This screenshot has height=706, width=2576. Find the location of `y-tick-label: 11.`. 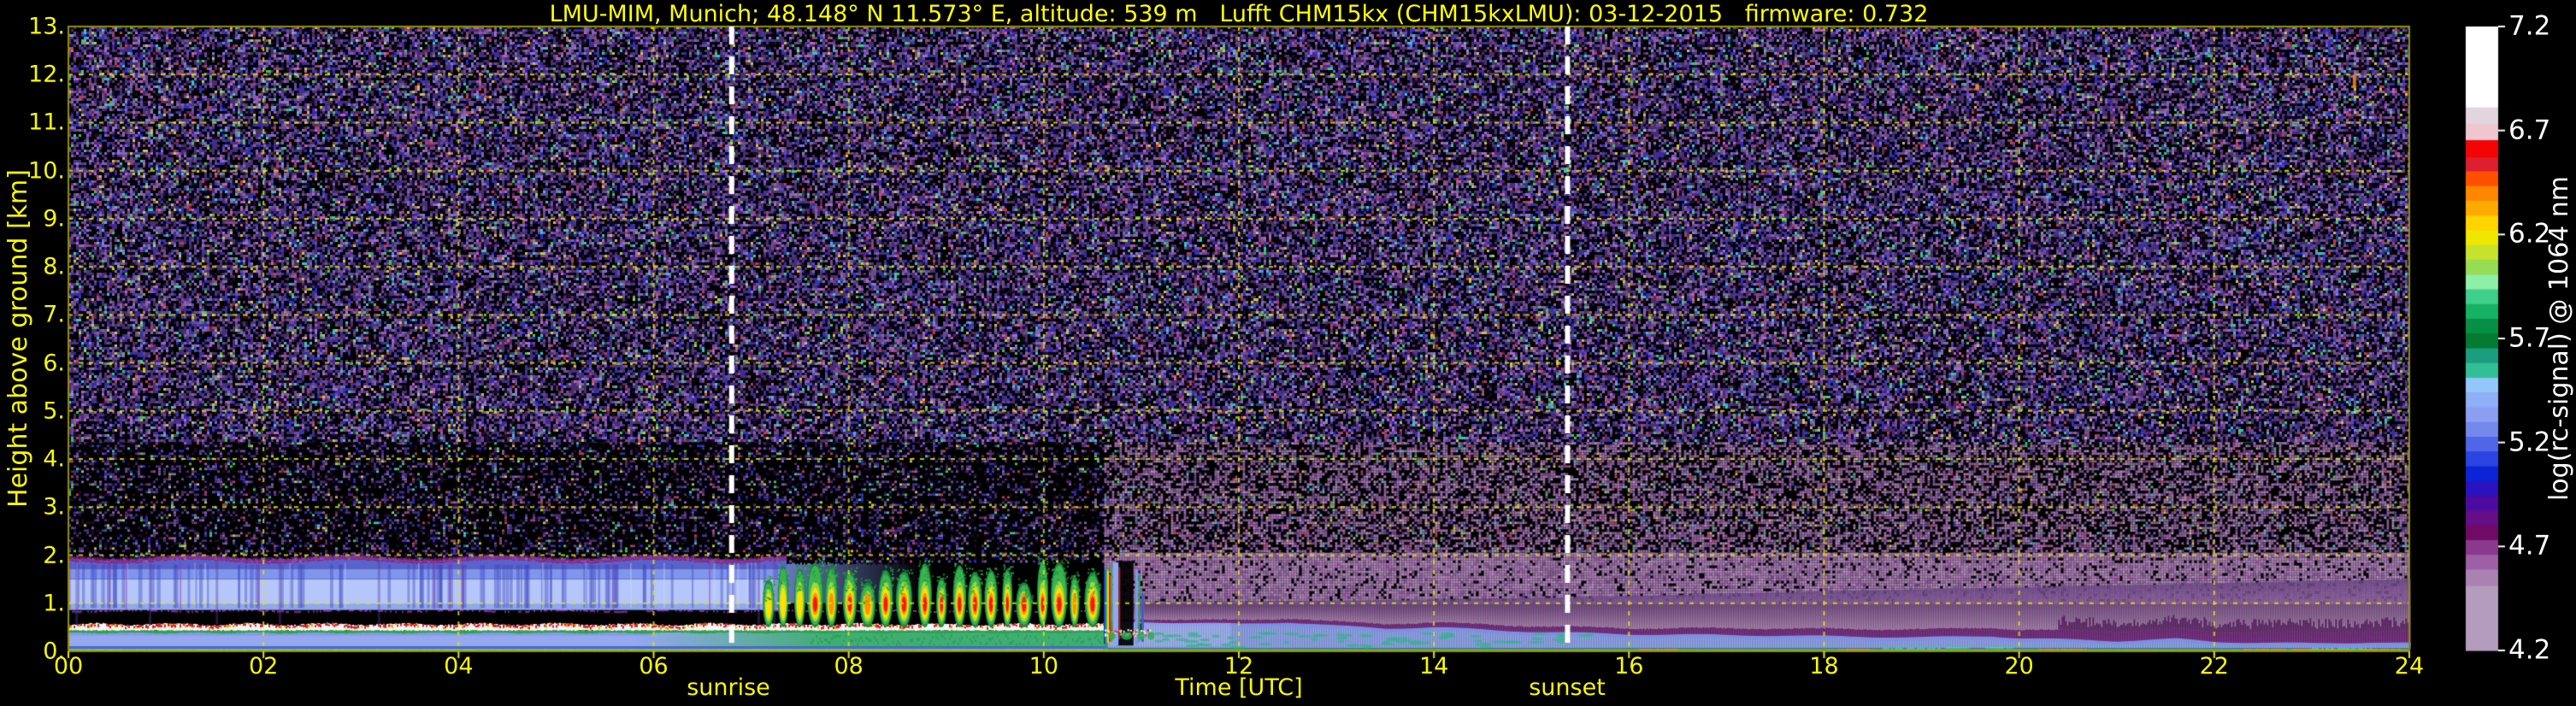

y-tick-label: 11. is located at coordinates (46, 122).